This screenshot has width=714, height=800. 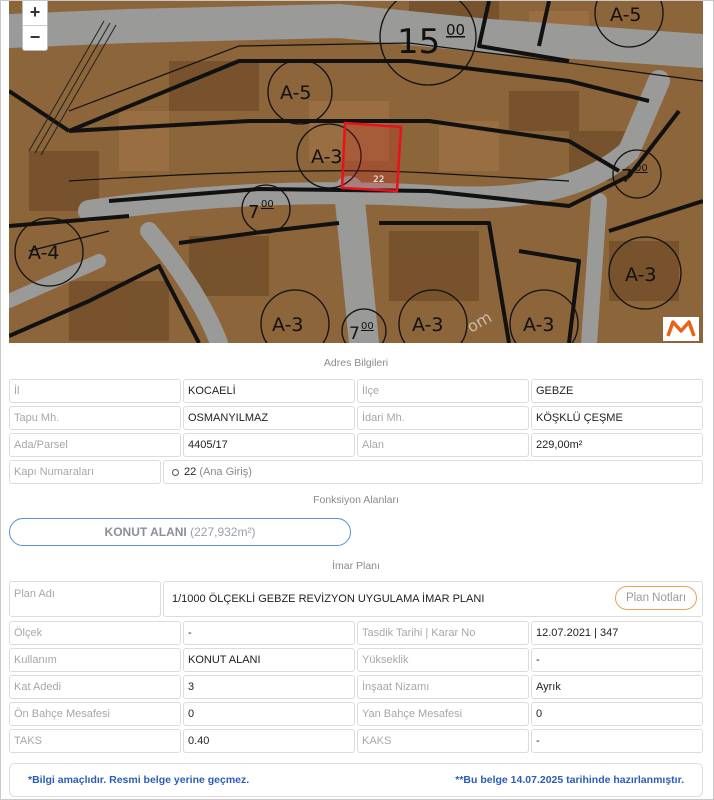 What do you see at coordinates (443, 687) in the screenshot?
I see `insaat-nizami-label: İnşaat Nizamı` at bounding box center [443, 687].